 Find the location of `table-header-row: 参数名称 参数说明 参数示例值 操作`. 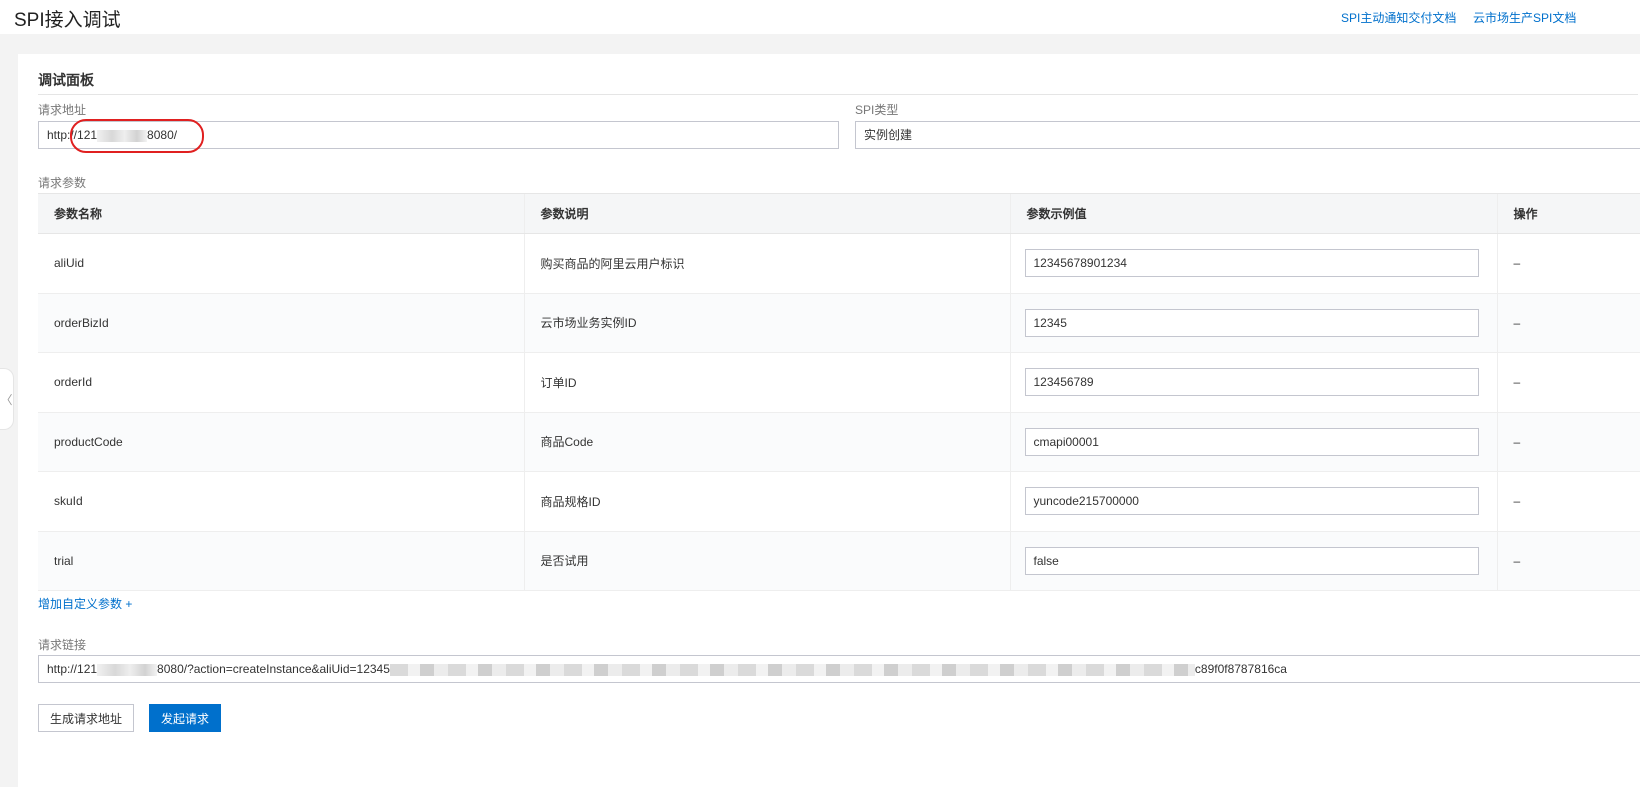

table-header-row: 参数名称 参数说明 参数示例值 操作 is located at coordinates (839, 213).